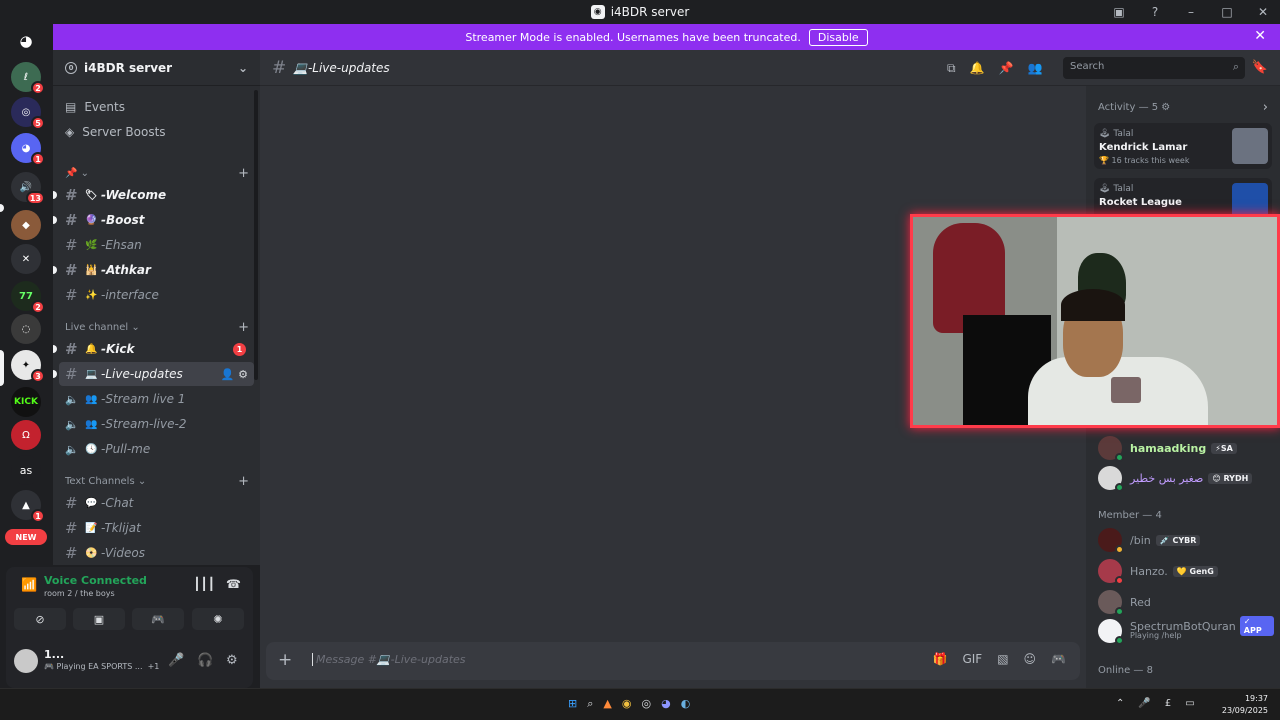 The height and width of the screenshot is (720, 1280). I want to click on channel-interface: # ✨ -interface, so click(156, 295).